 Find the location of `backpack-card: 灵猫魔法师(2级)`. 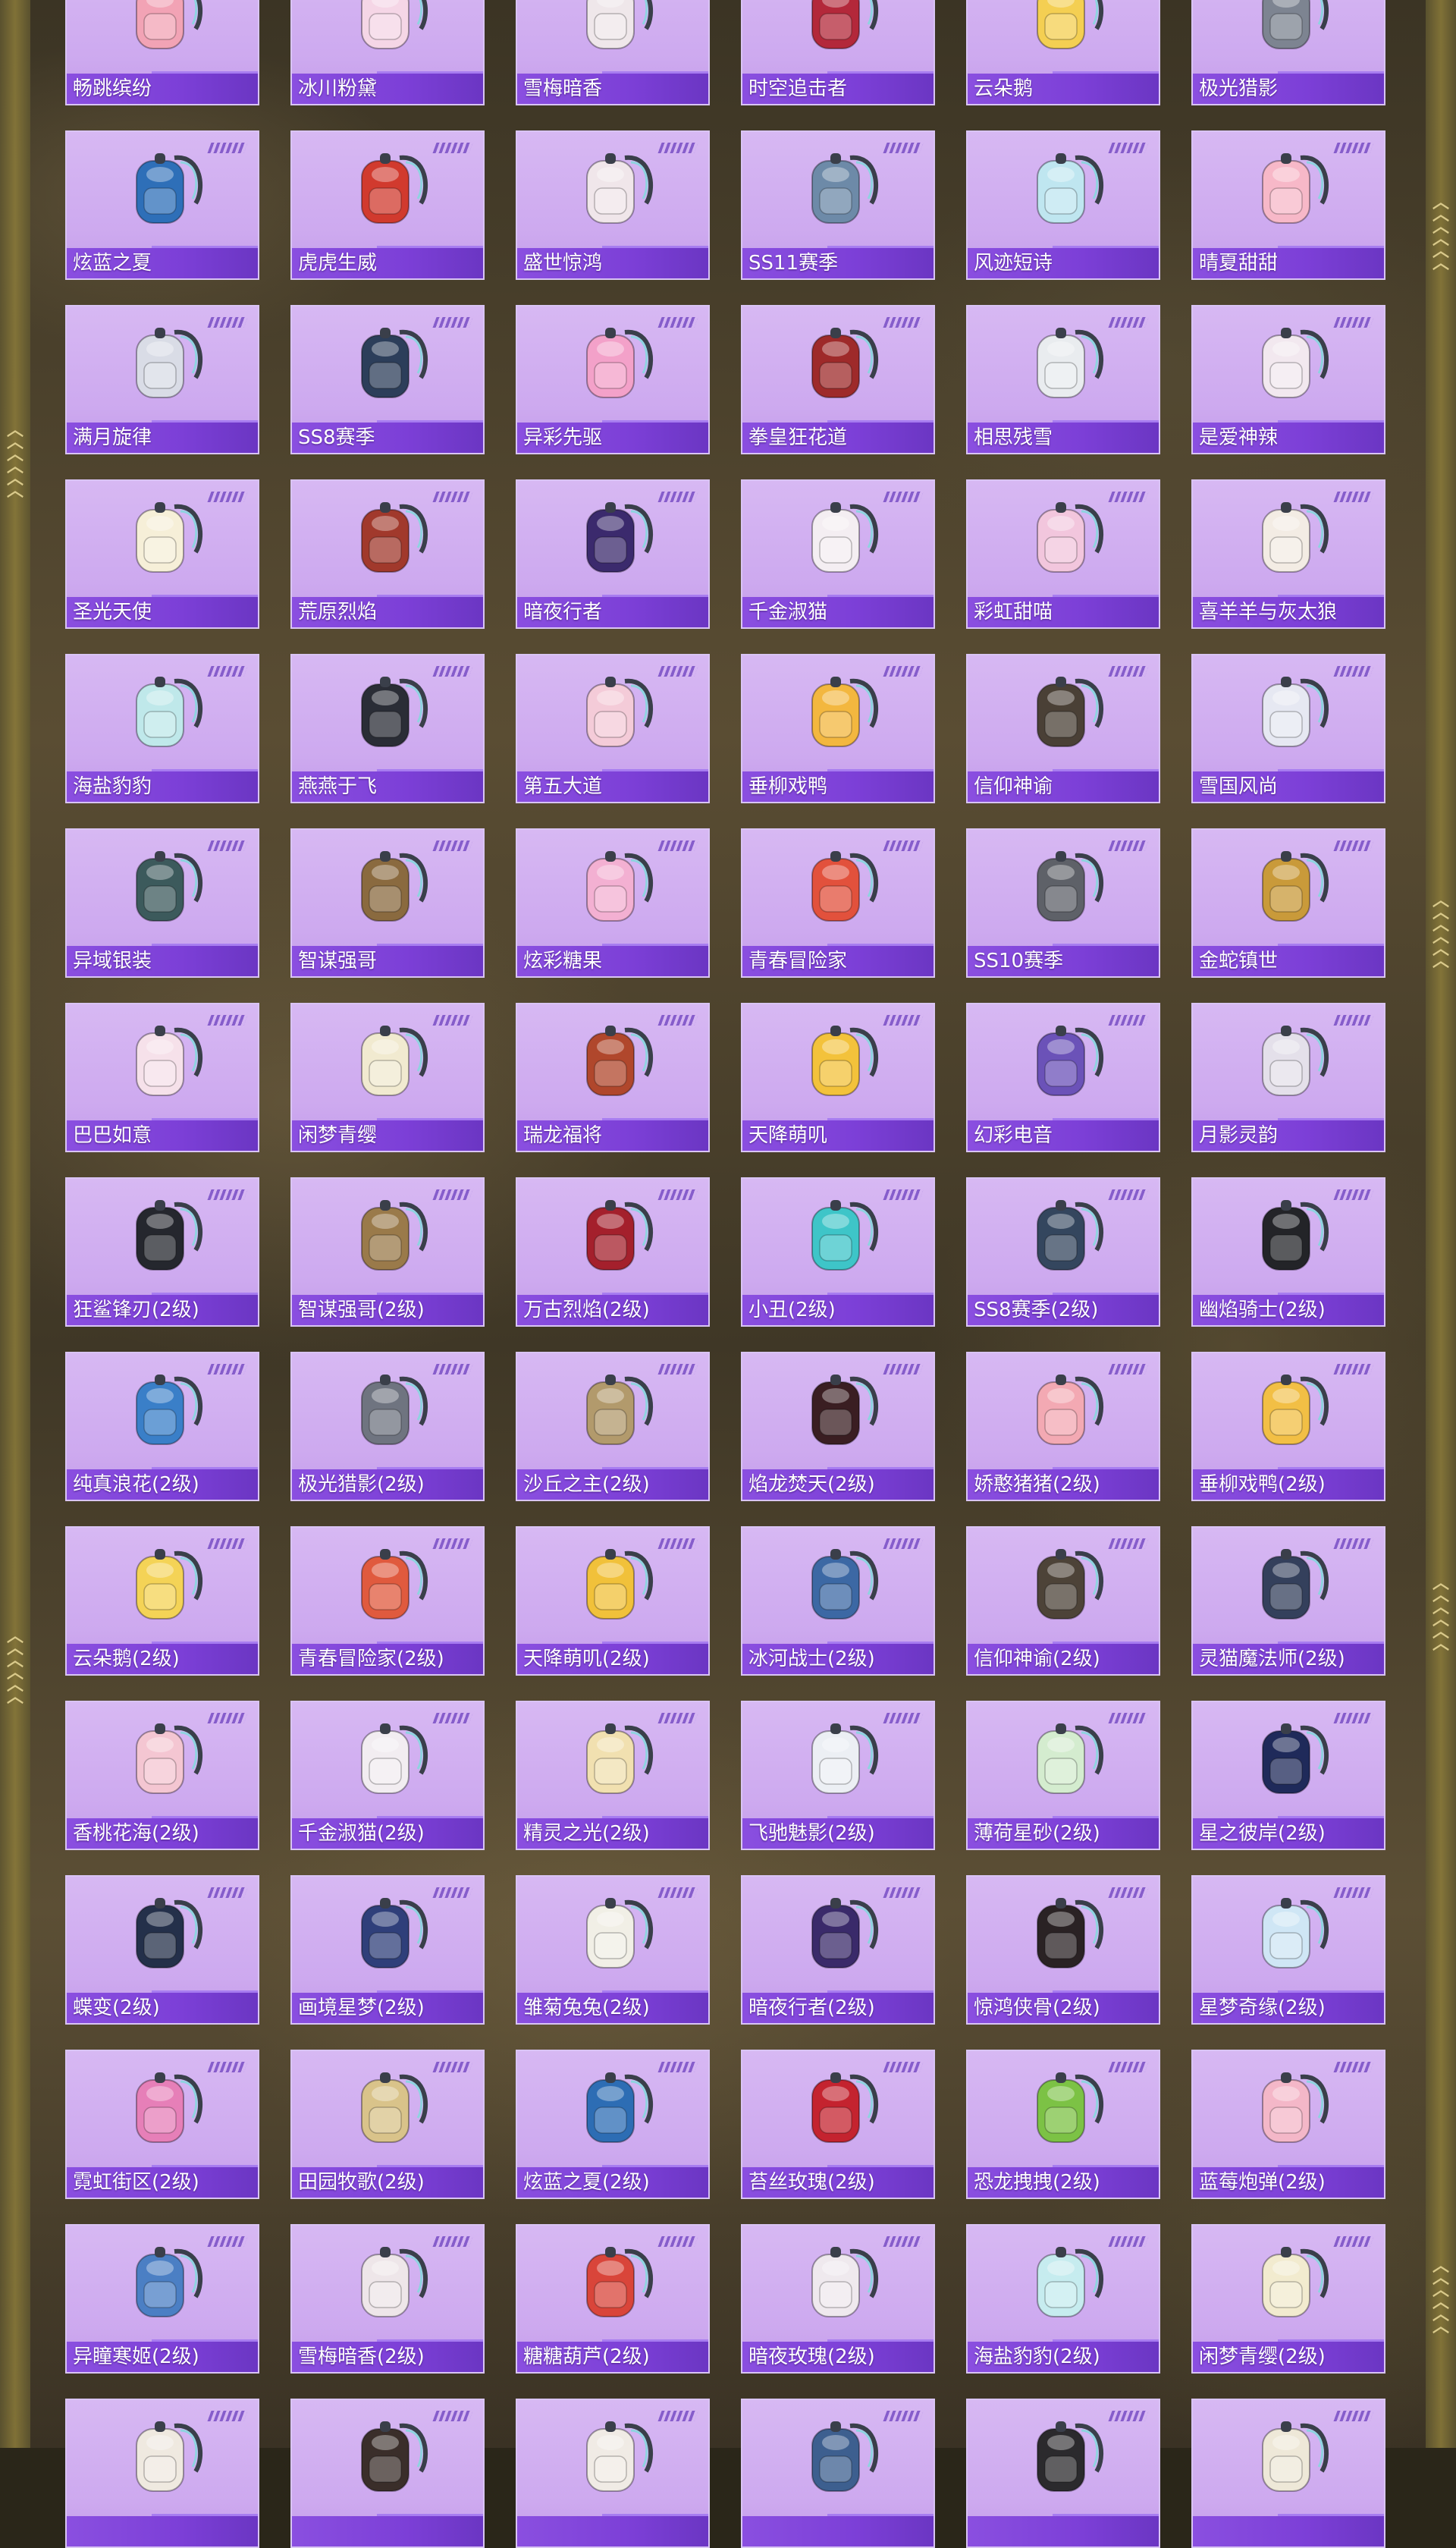

backpack-card: 灵猫魔法师(2级) is located at coordinates (1288, 1601).